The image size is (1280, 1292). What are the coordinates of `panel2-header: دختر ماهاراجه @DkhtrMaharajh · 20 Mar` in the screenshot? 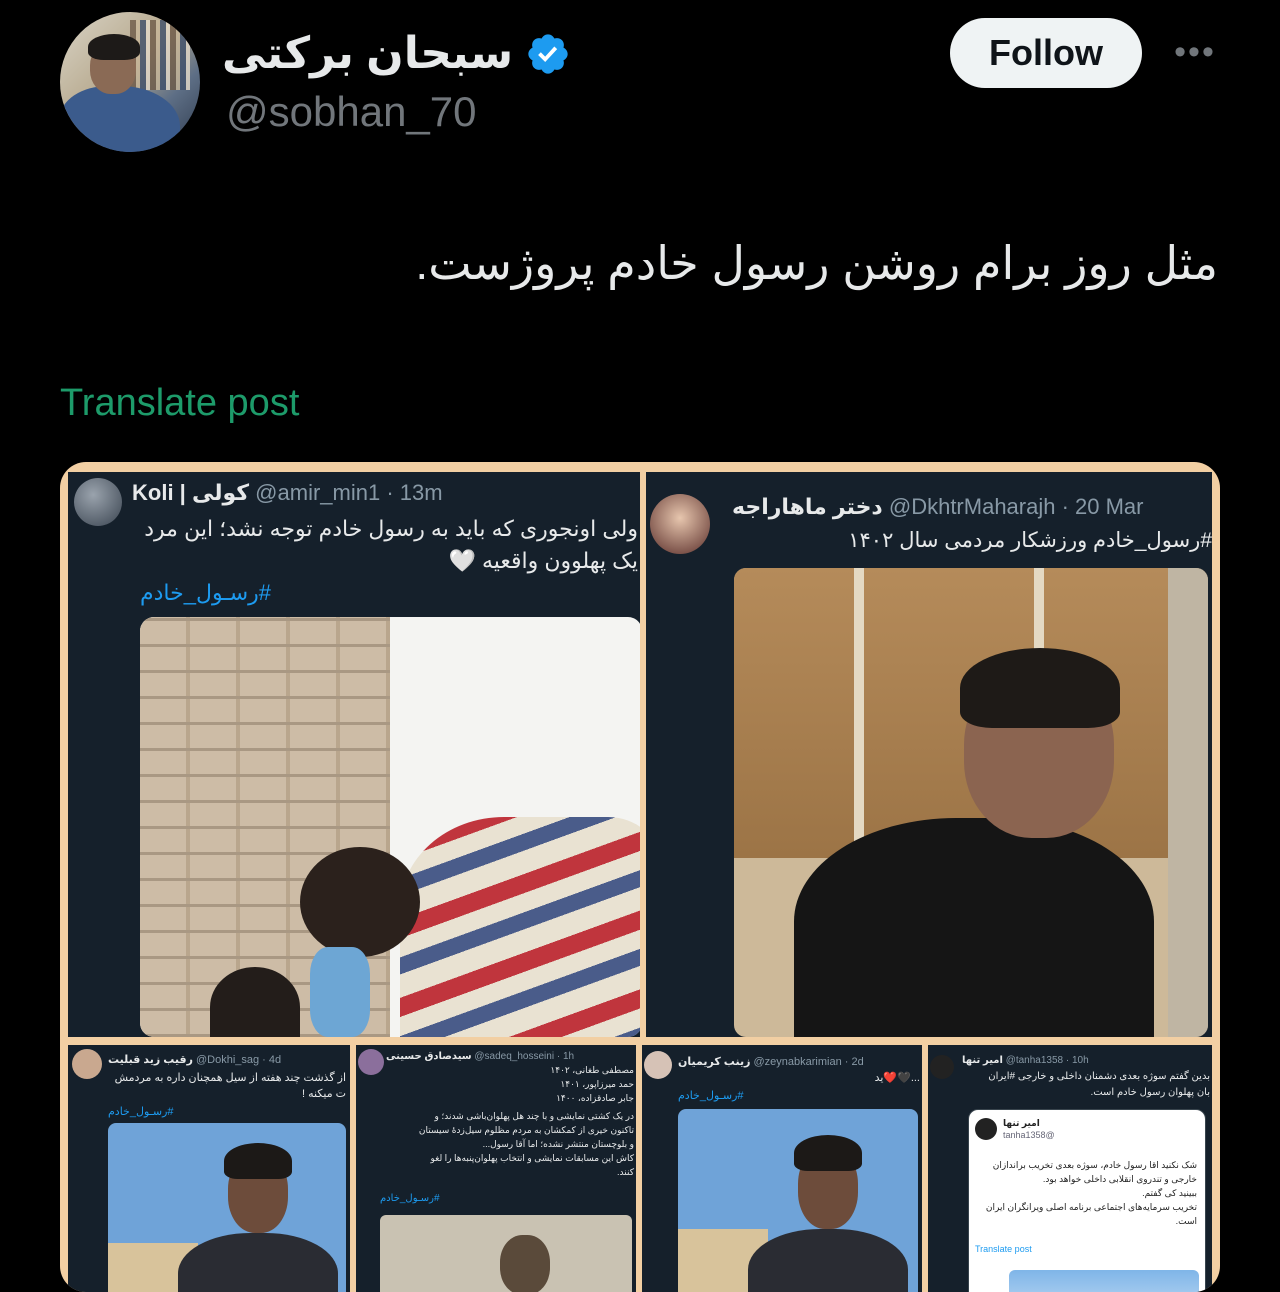 It's located at (938, 507).